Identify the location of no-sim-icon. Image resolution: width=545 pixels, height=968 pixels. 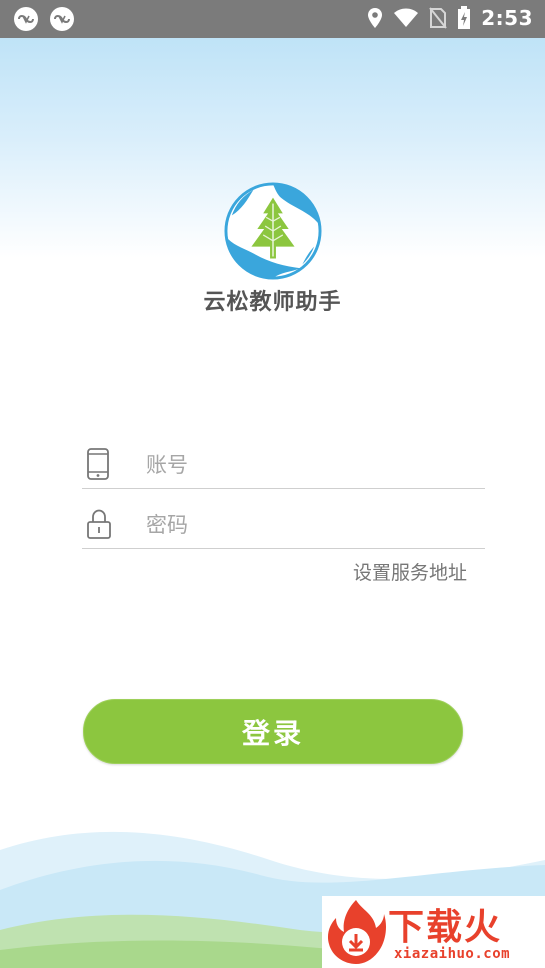
(438, 18).